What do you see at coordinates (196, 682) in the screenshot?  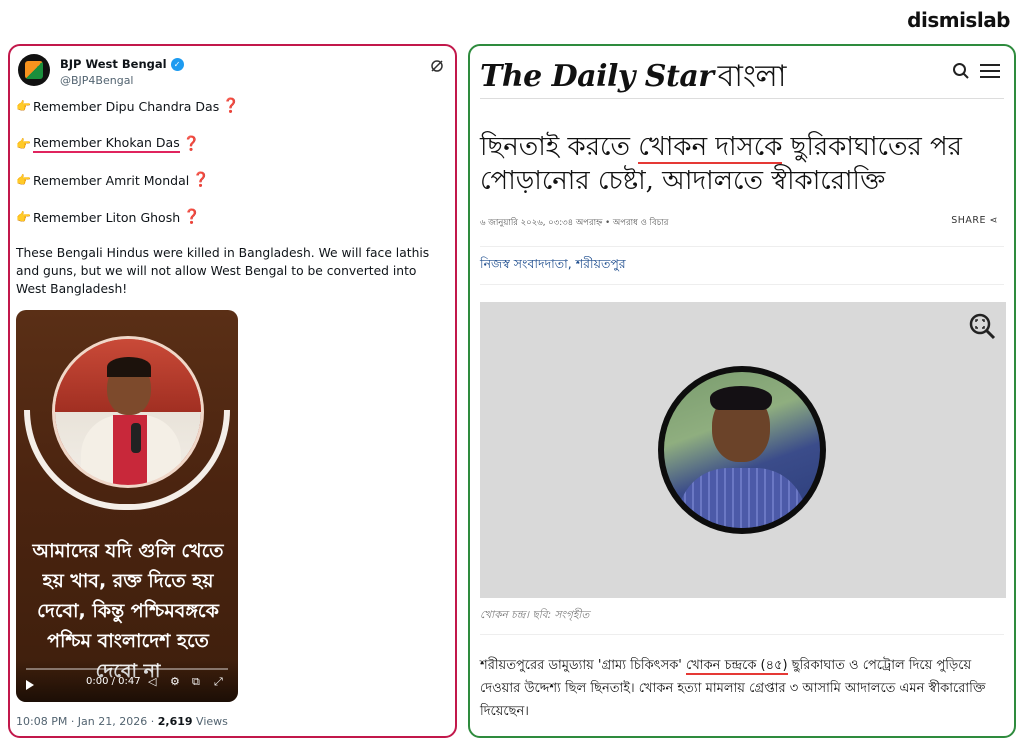 I see `popout-icon: ⧉` at bounding box center [196, 682].